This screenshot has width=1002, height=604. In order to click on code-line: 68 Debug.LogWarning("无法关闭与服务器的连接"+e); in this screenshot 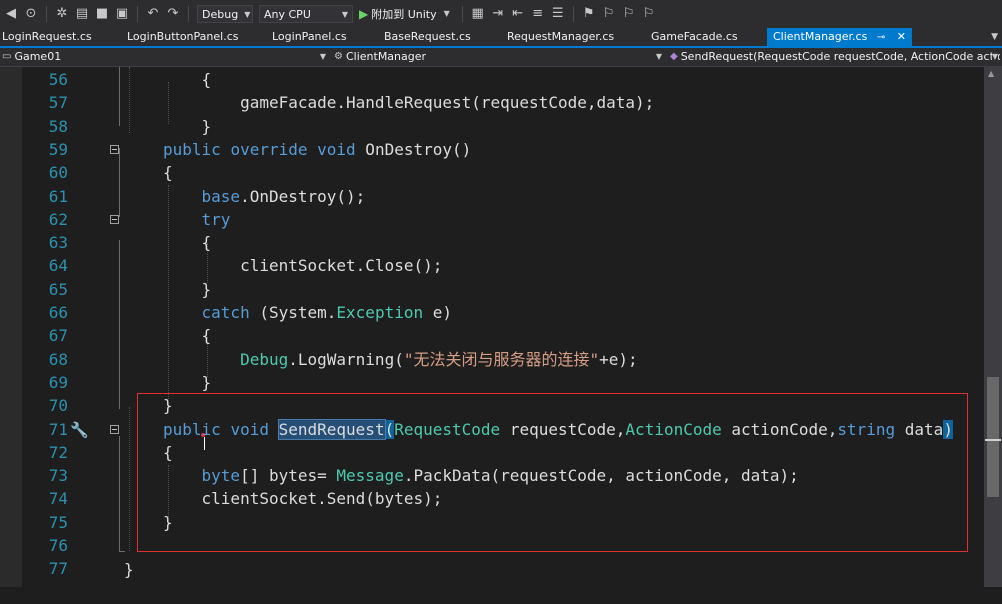, I will do `click(492, 359)`.